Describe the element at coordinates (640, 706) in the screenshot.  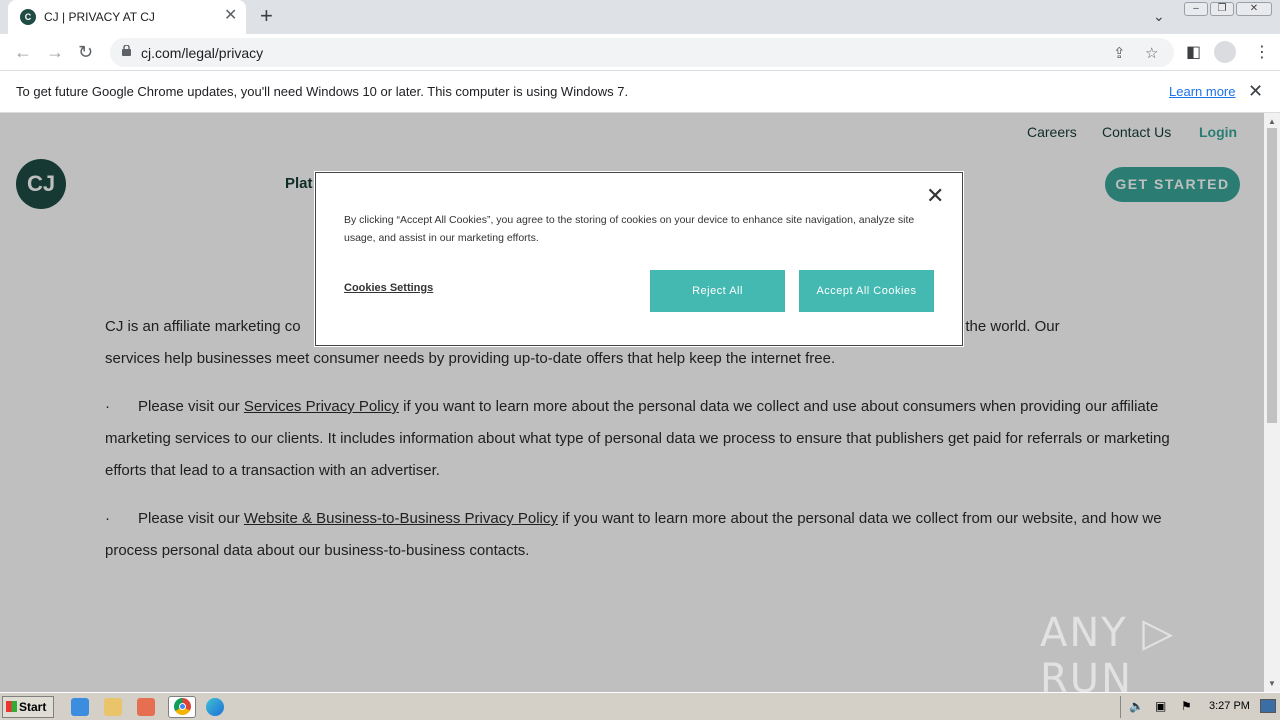
I see `windows-taskbar: Start 🔈 ▣ ⚑ 3:27 PM` at that location.